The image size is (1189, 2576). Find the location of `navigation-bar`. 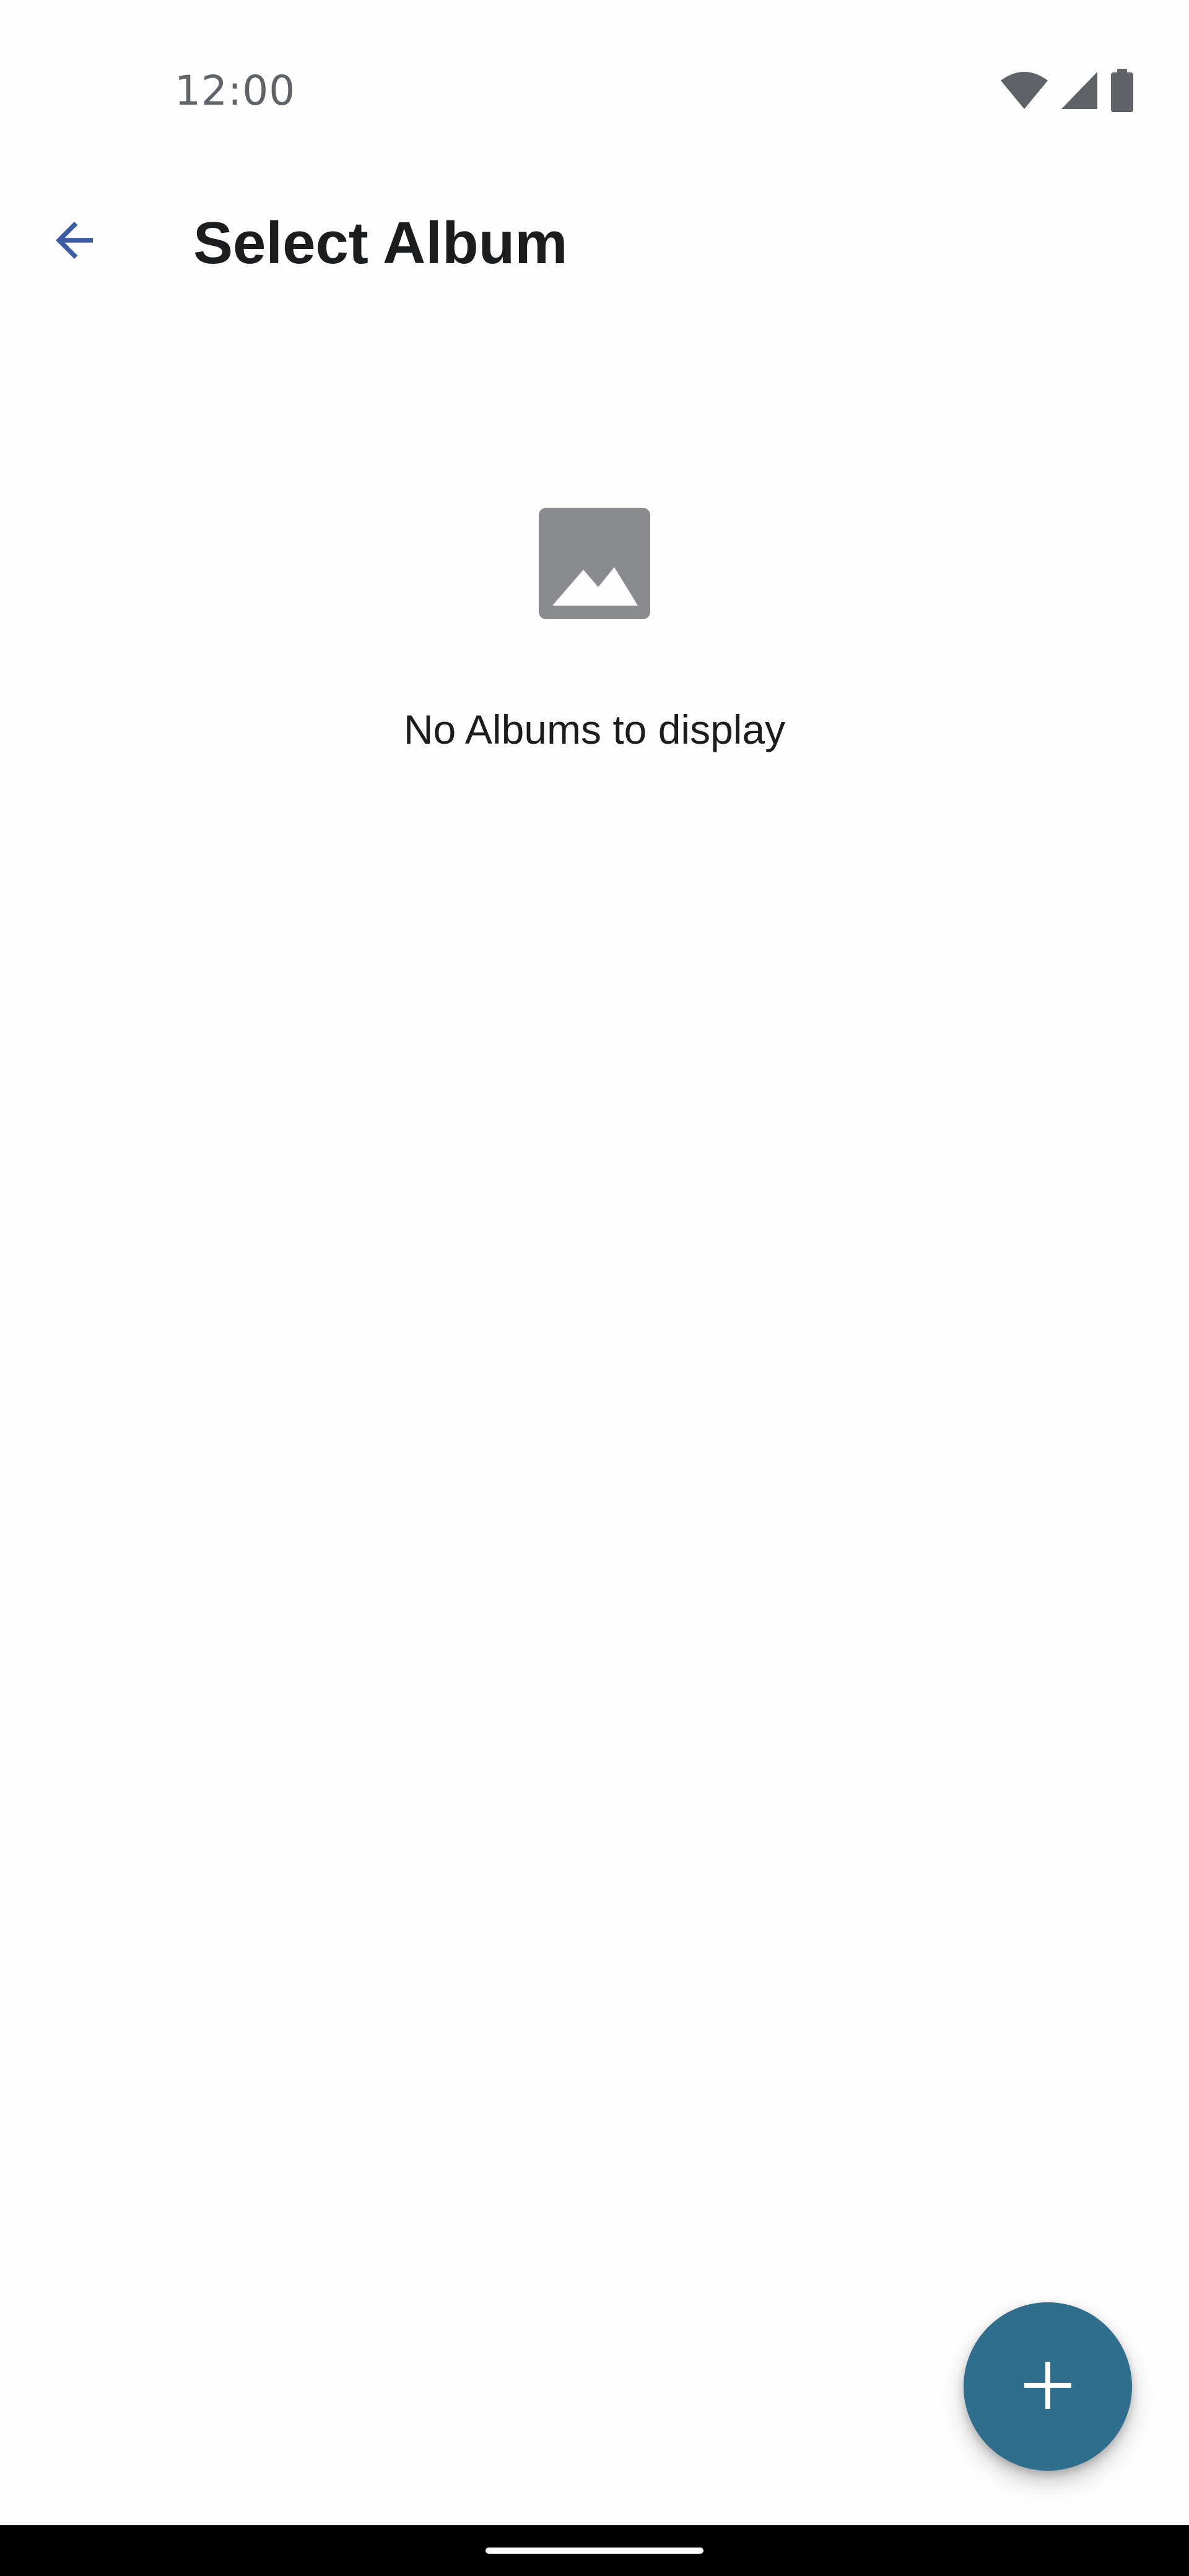

navigation-bar is located at coordinates (594, 2550).